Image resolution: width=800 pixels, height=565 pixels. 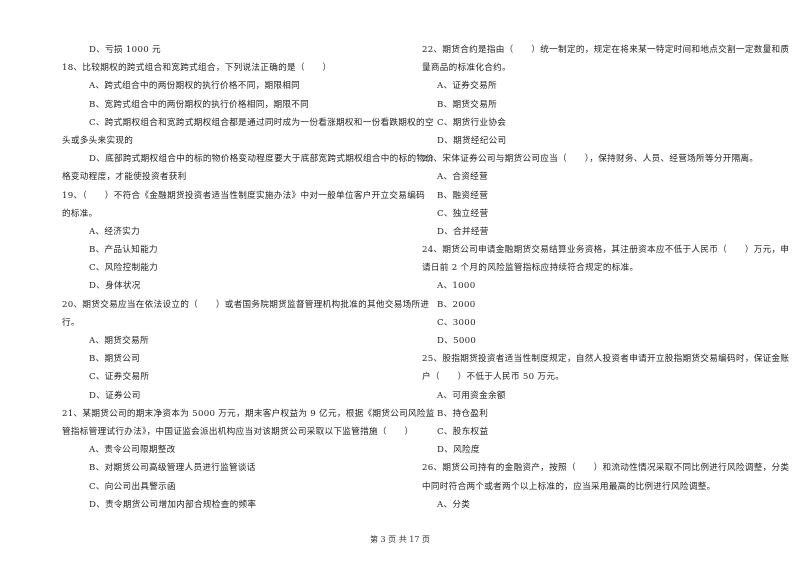 What do you see at coordinates (400, 539) in the screenshot?
I see `page-number: 第 3 页 共 17 页` at bounding box center [400, 539].